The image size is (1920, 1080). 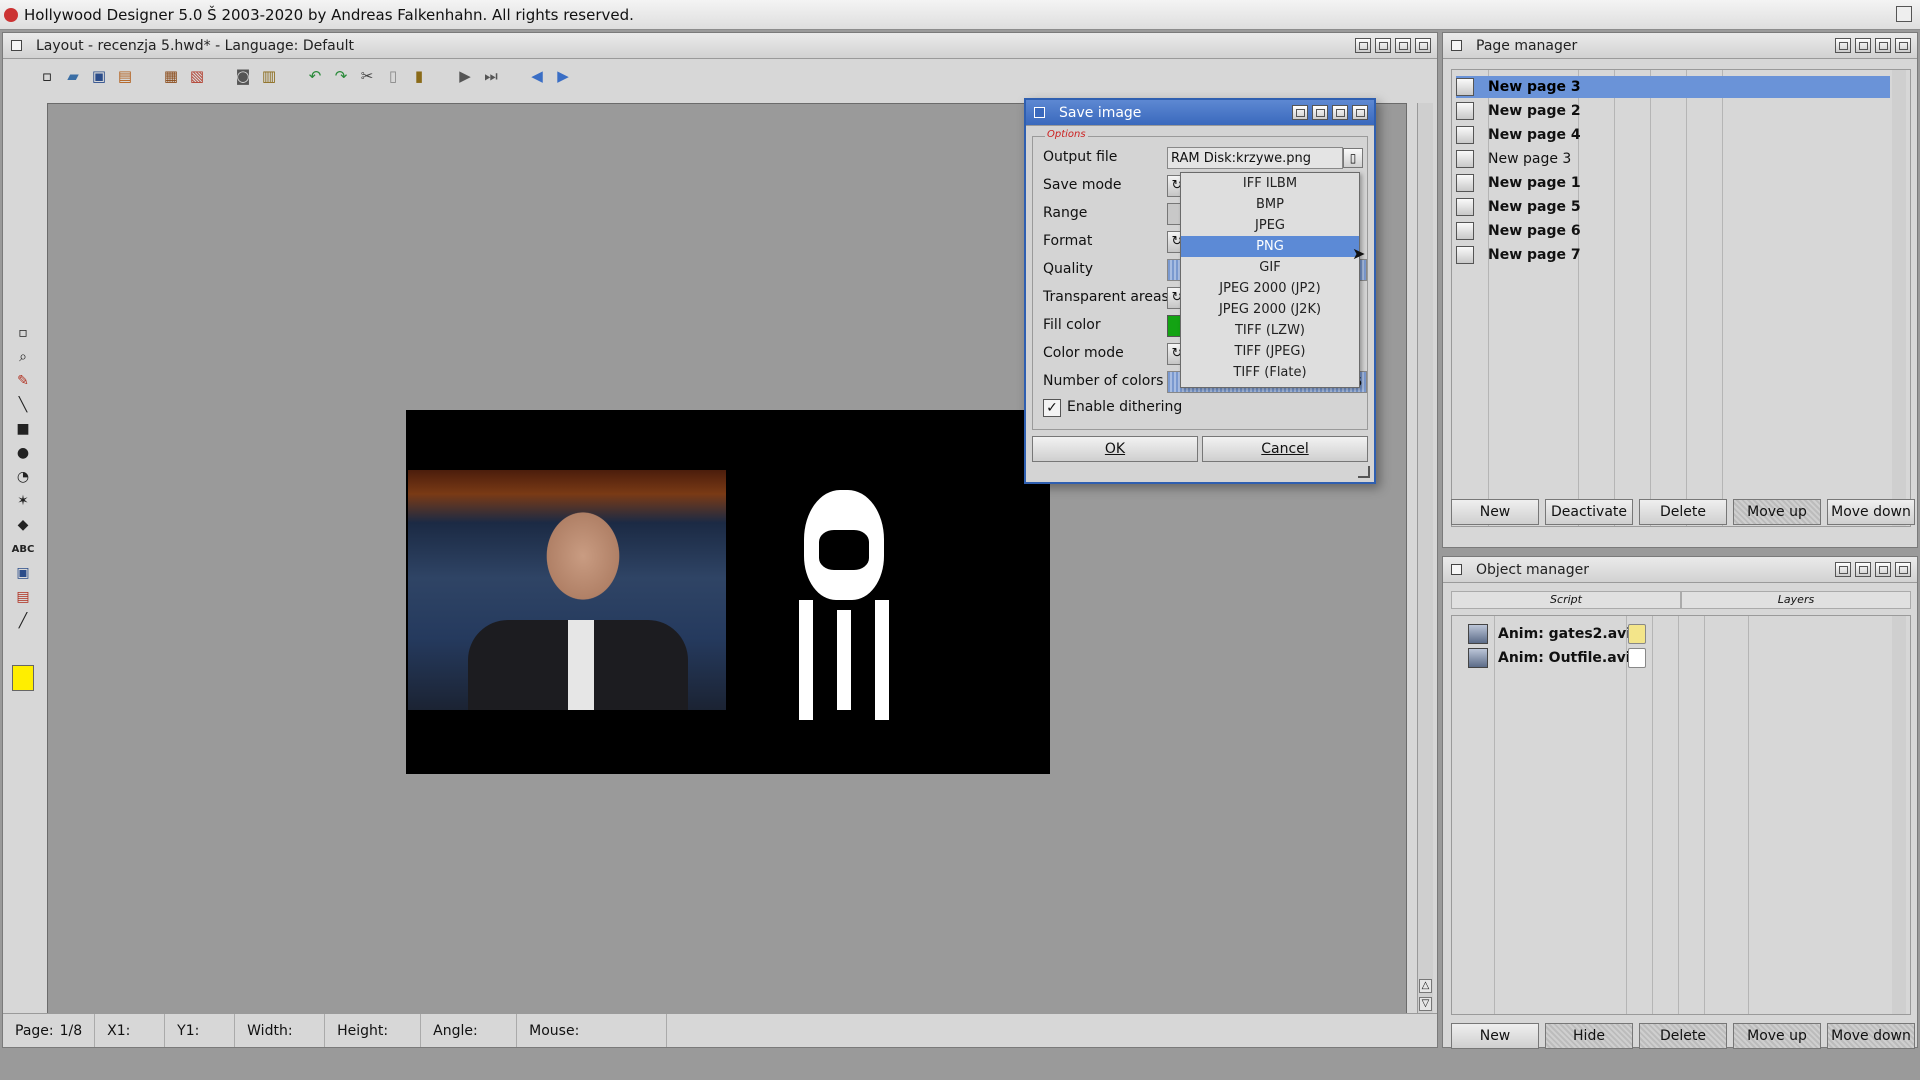 What do you see at coordinates (419, 76) in the screenshot?
I see `paste-icon: ▮` at bounding box center [419, 76].